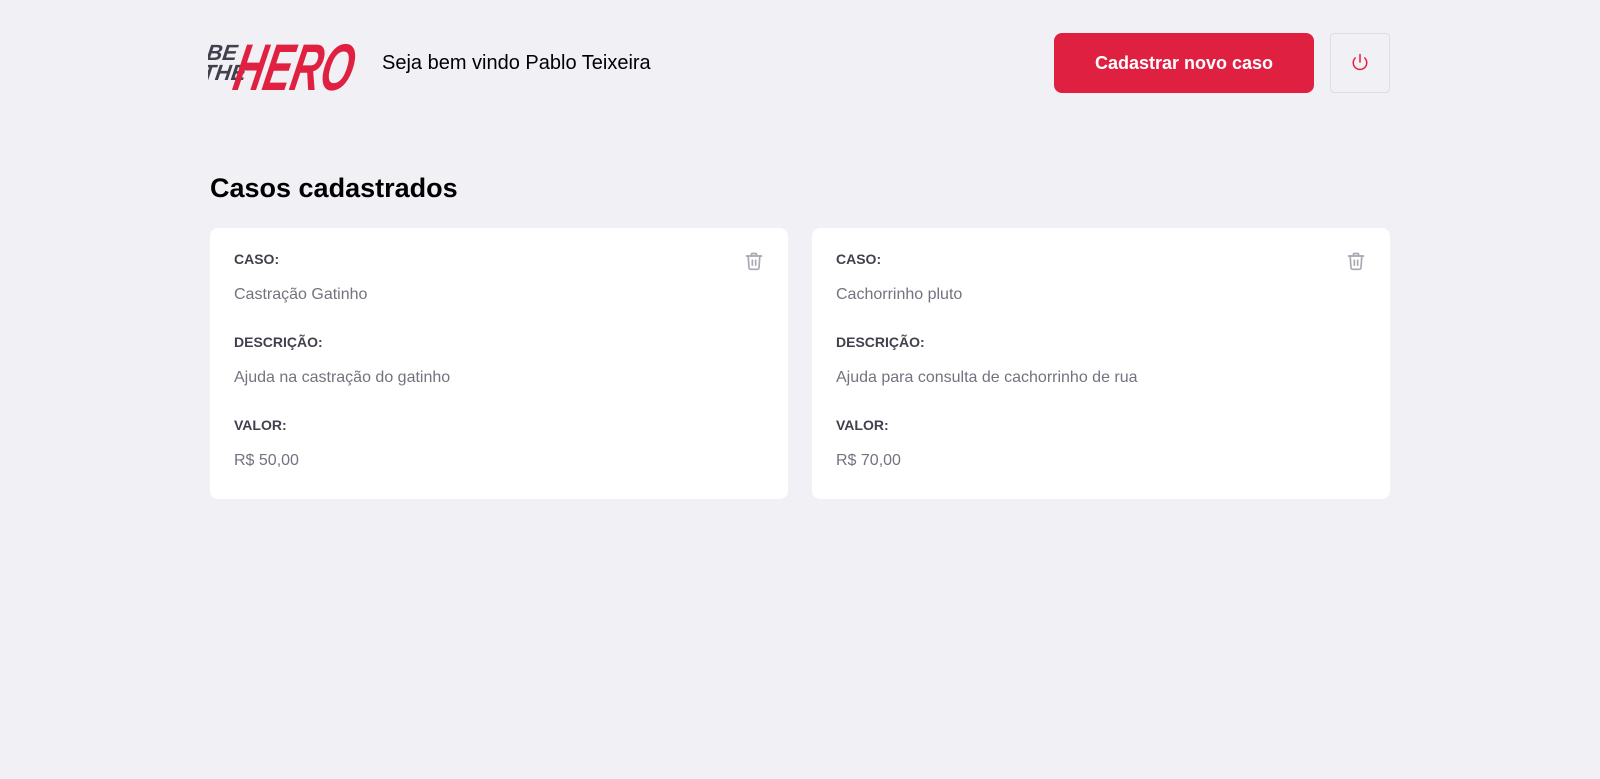 This screenshot has width=1600, height=779. Describe the element at coordinates (516, 62) in the screenshot. I see `welcome-message: Seja bem vindo Pablo Teixeira` at that location.